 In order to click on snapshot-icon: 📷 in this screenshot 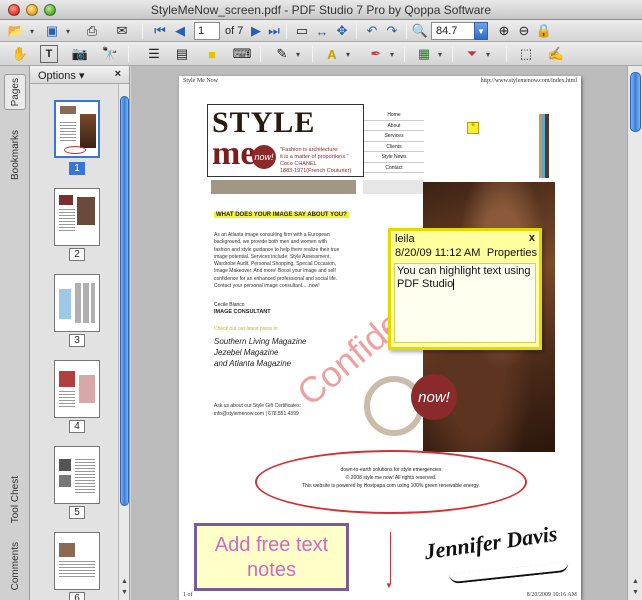, I will do `click(80, 54)`.